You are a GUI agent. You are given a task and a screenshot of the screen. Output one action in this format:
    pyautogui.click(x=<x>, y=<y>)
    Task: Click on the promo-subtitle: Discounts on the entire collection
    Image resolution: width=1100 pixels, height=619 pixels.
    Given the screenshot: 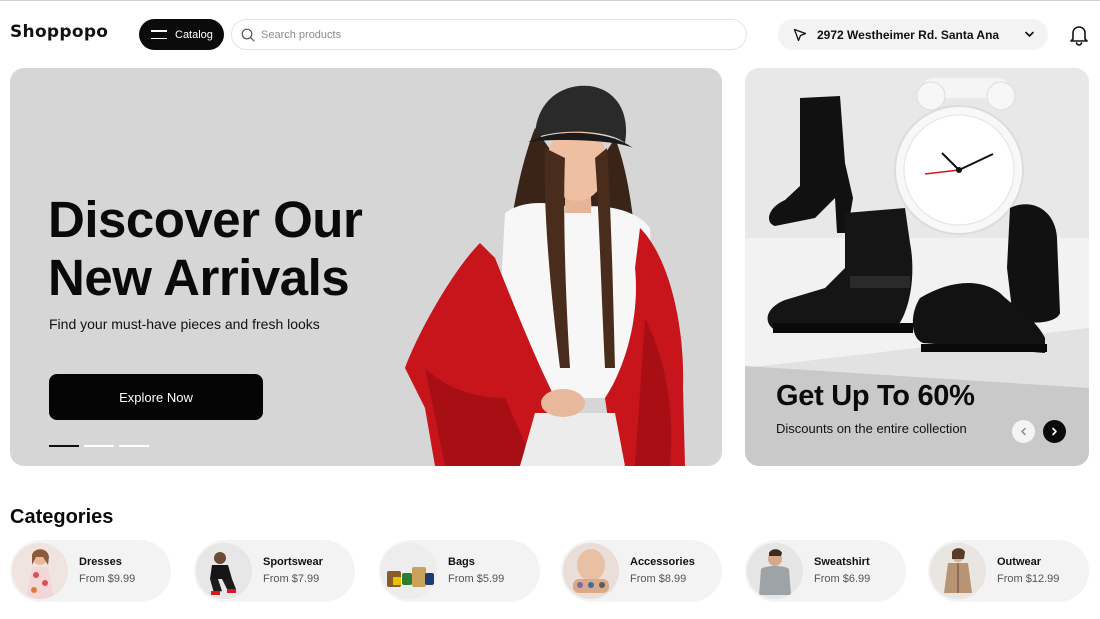 What is the action you would take?
    pyautogui.click(x=871, y=428)
    